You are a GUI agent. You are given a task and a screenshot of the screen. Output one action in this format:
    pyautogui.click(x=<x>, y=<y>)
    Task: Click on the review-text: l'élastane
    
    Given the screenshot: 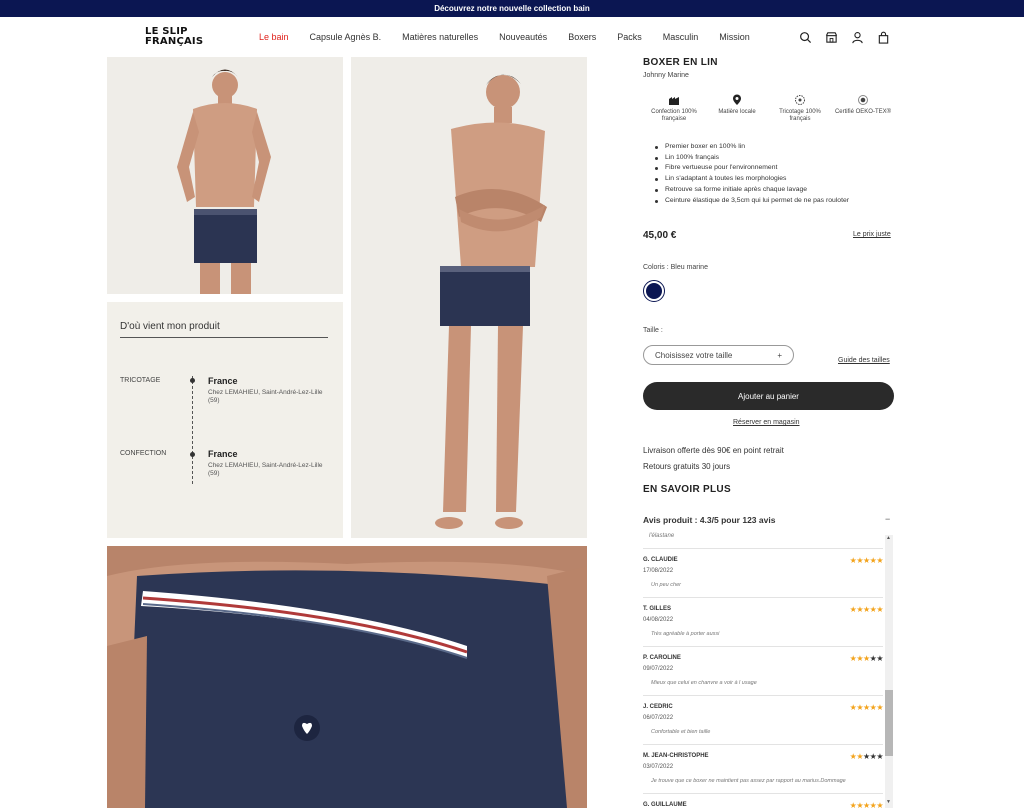 What is the action you would take?
    pyautogui.click(x=662, y=536)
    